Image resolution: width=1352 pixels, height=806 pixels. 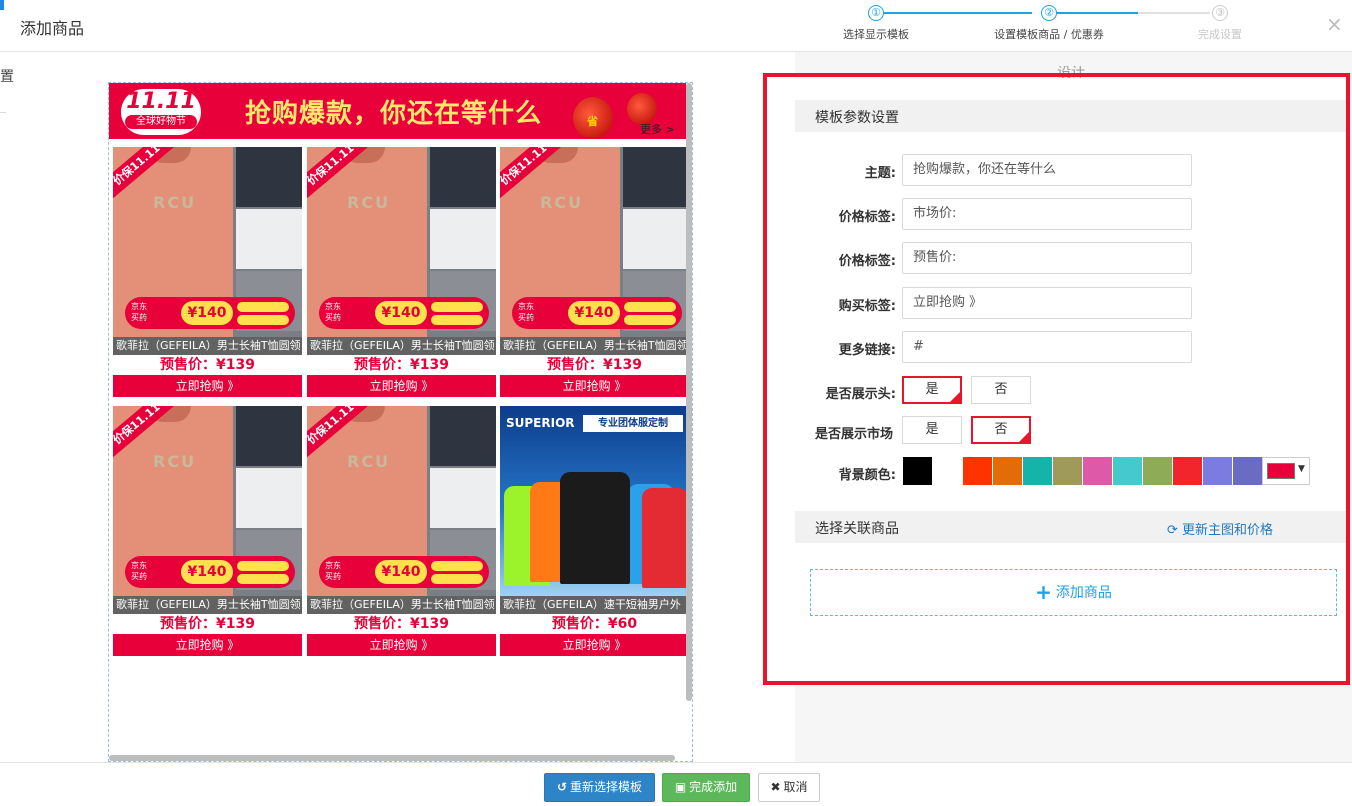 What do you see at coordinates (1220, 23) in the screenshot?
I see `step-3: ③ 完成设置` at bounding box center [1220, 23].